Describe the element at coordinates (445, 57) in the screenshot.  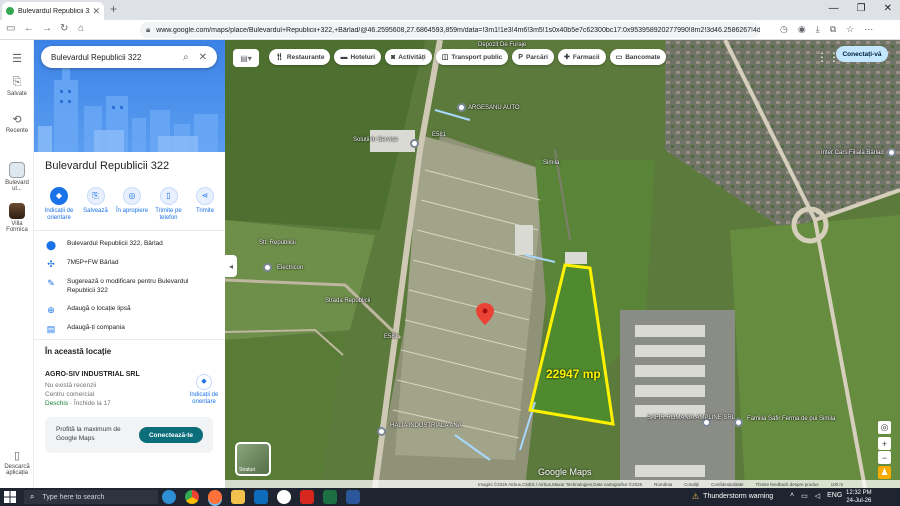
I see `bus-icon: ◫` at that location.